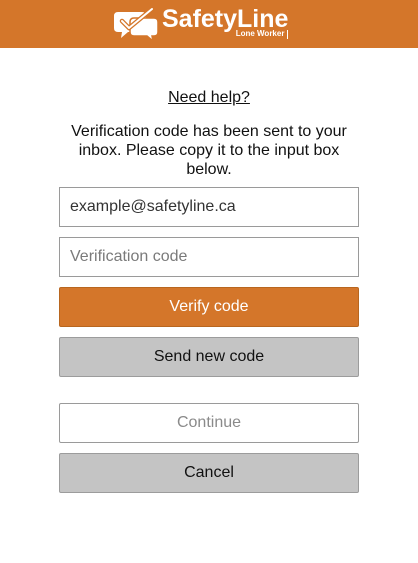 The height and width of the screenshot is (563, 418). I want to click on app-header: SafetyLine Lone Worker, so click(209, 24).